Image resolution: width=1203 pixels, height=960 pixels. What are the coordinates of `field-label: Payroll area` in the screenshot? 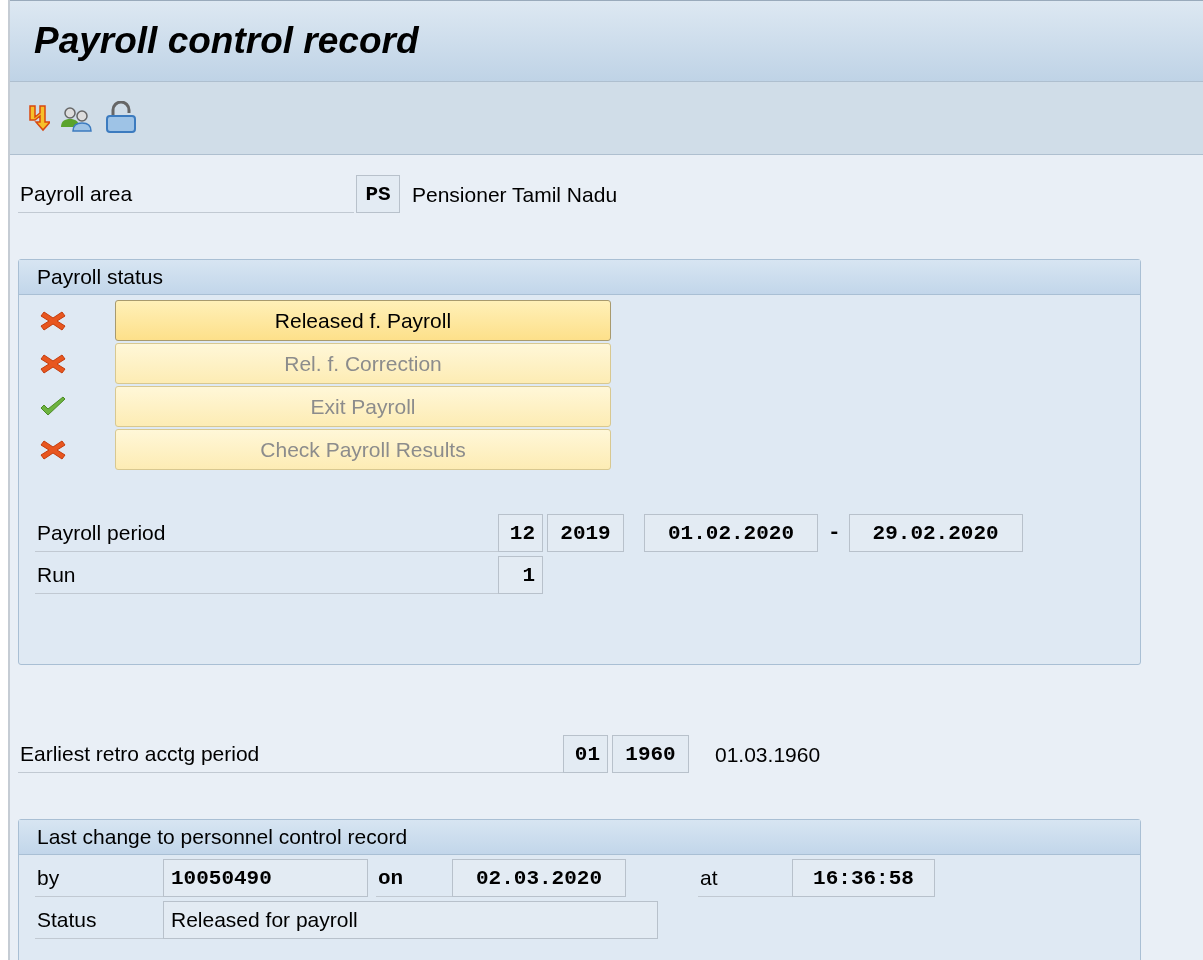 It's located at (186, 197).